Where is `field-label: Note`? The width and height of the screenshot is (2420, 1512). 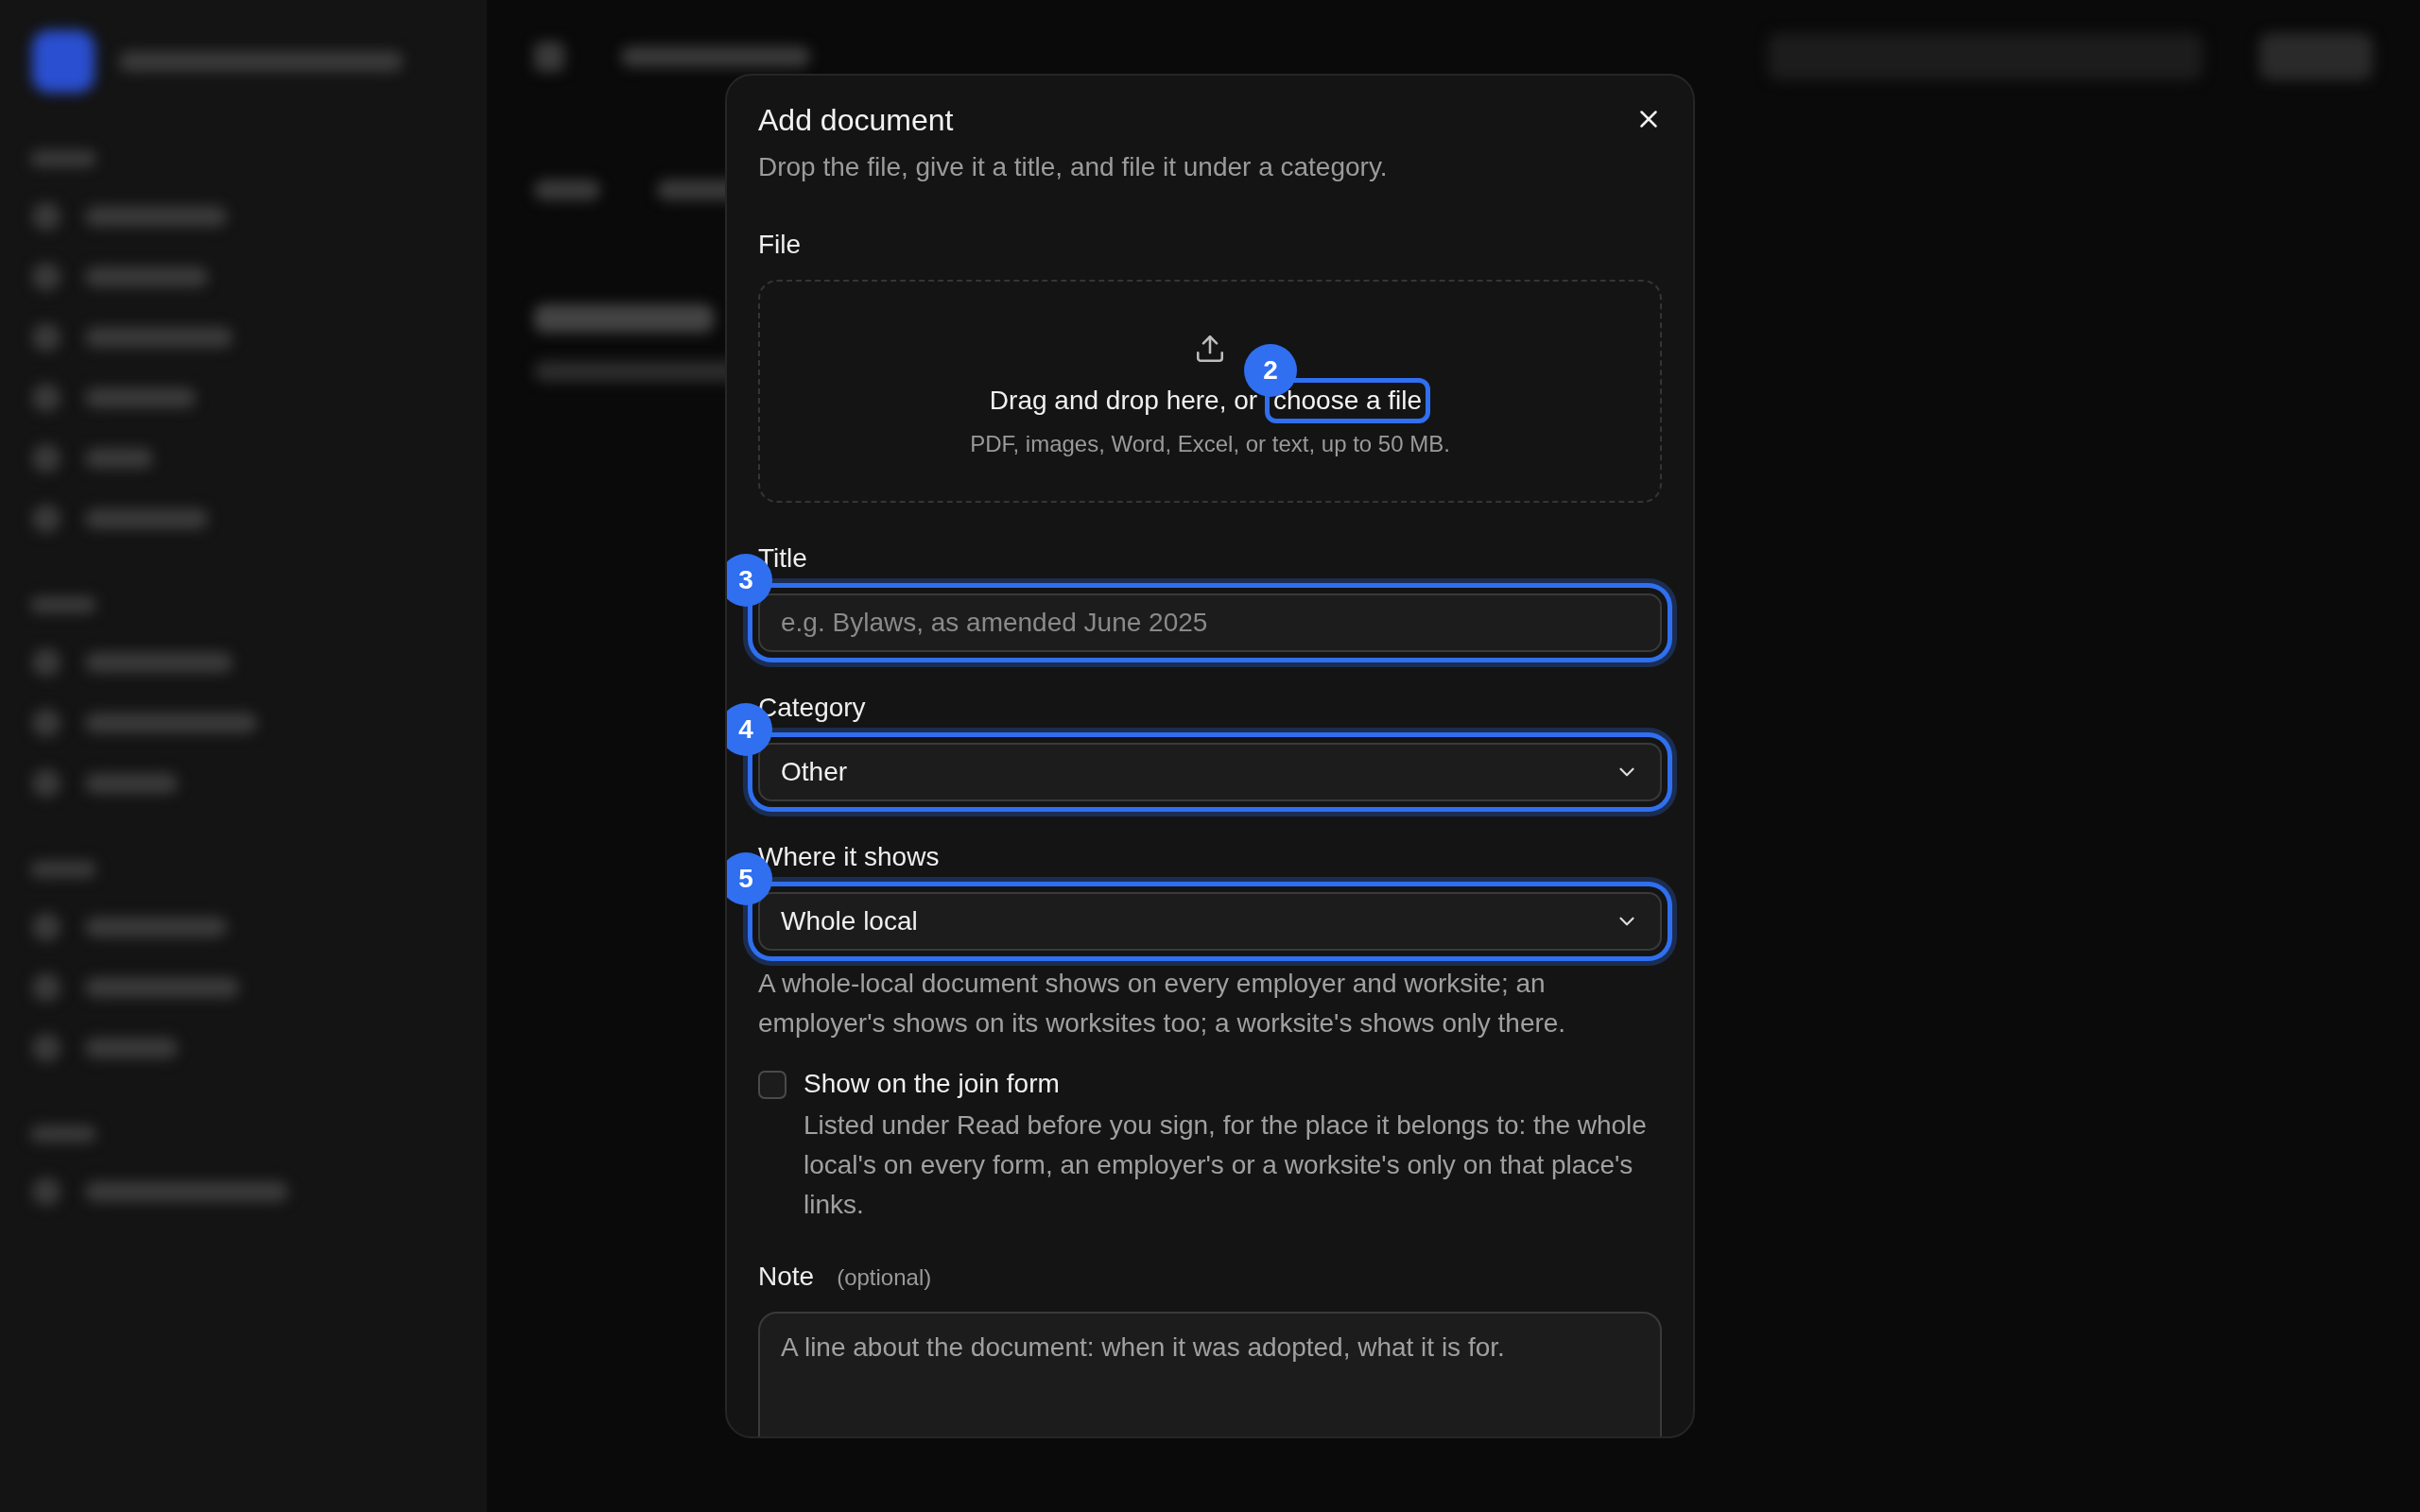
field-label: Note is located at coordinates (786, 1277).